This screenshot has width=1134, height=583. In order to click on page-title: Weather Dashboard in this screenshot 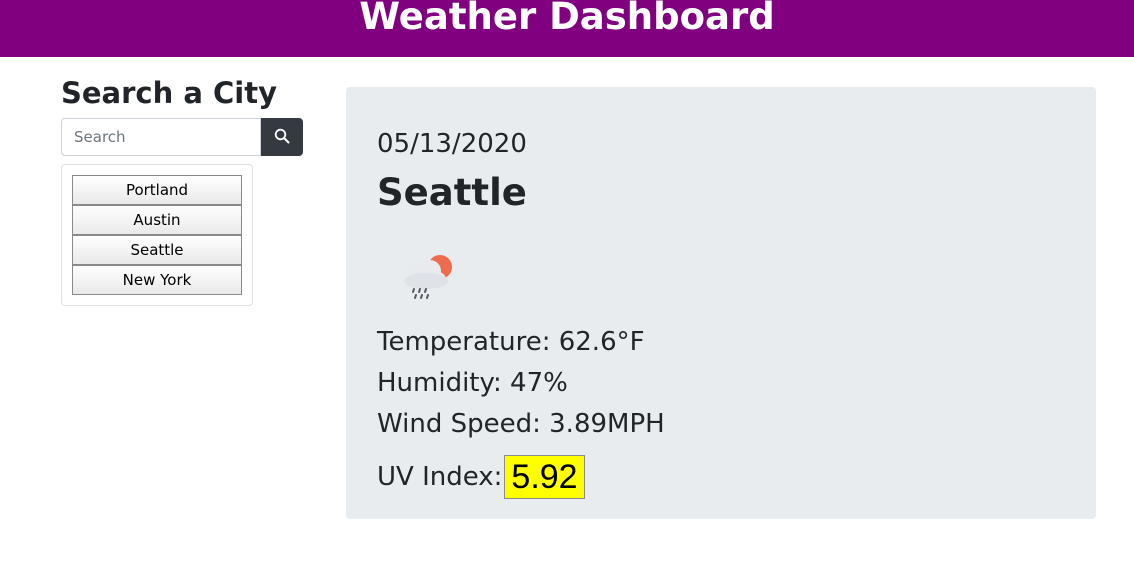, I will do `click(567, 19)`.